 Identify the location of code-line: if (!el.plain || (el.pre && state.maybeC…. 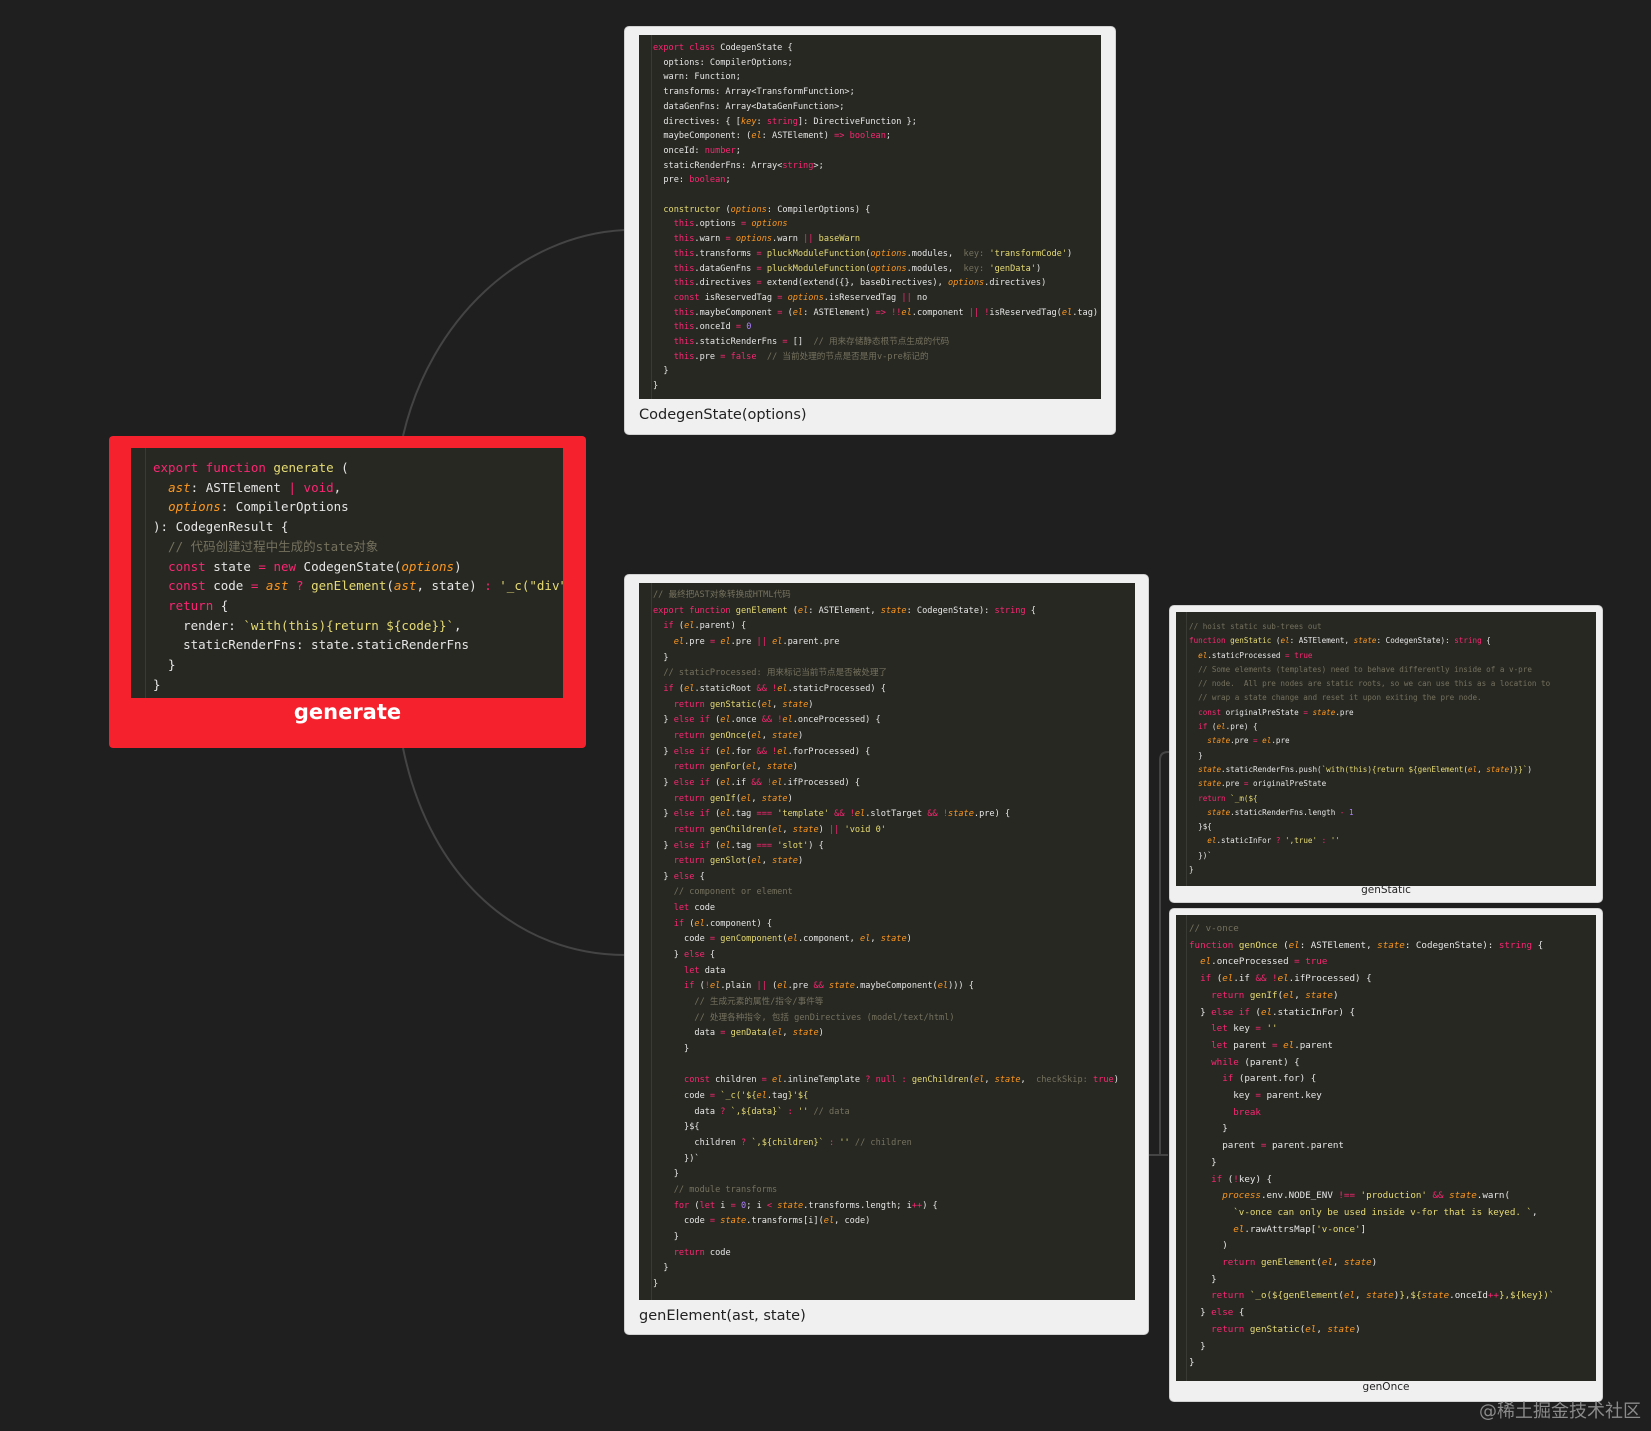
(829, 986).